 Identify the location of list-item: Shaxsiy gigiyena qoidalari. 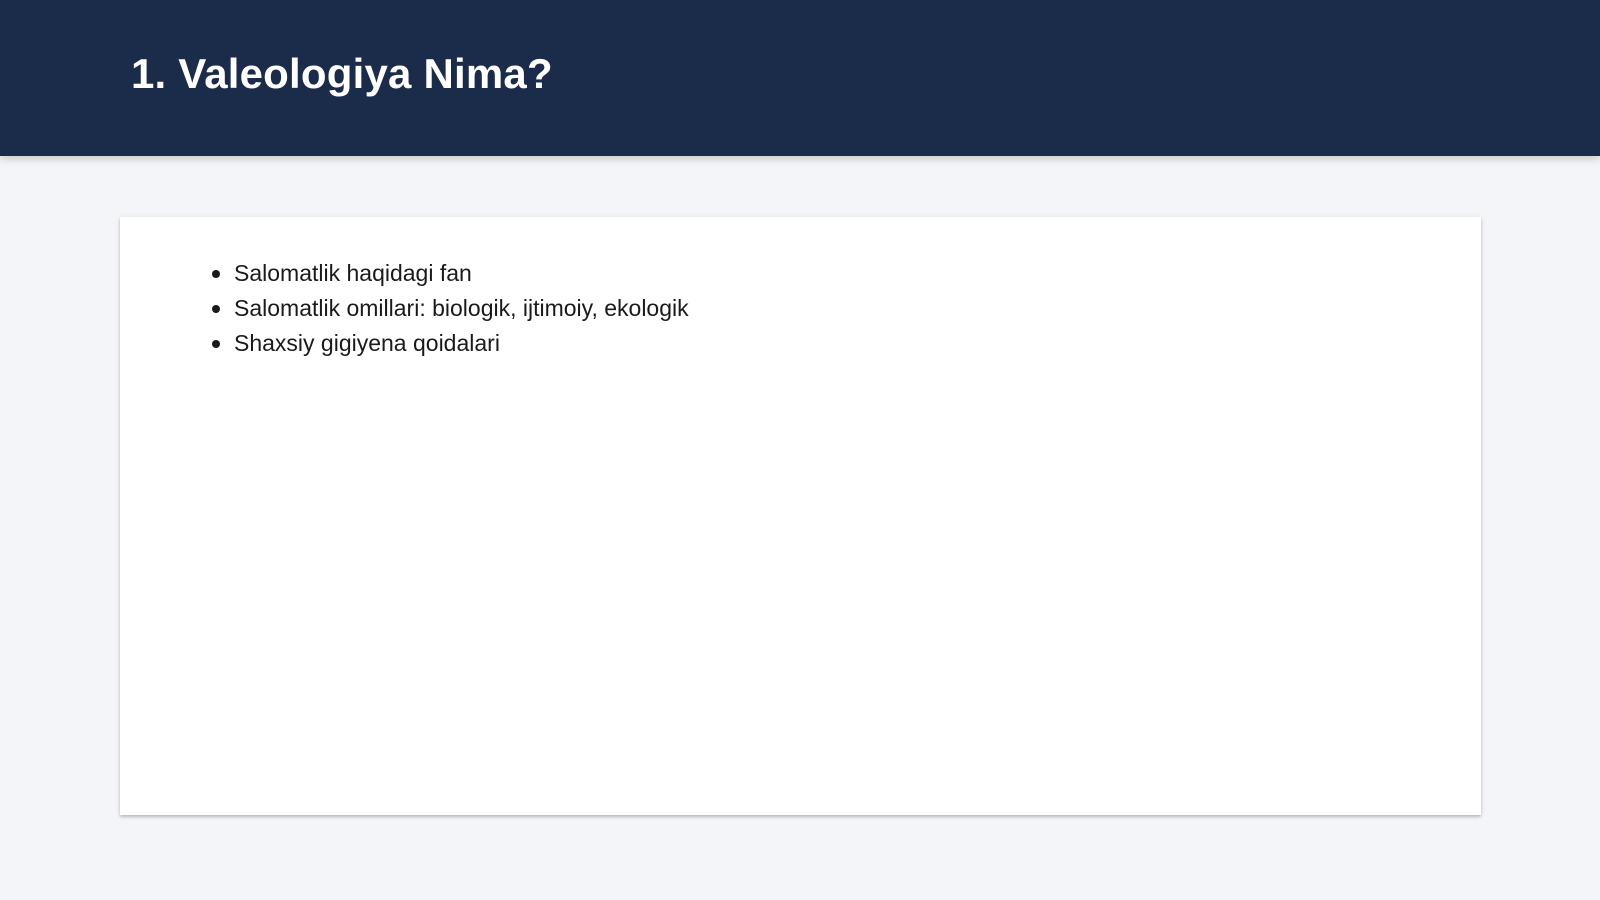
(449, 343).